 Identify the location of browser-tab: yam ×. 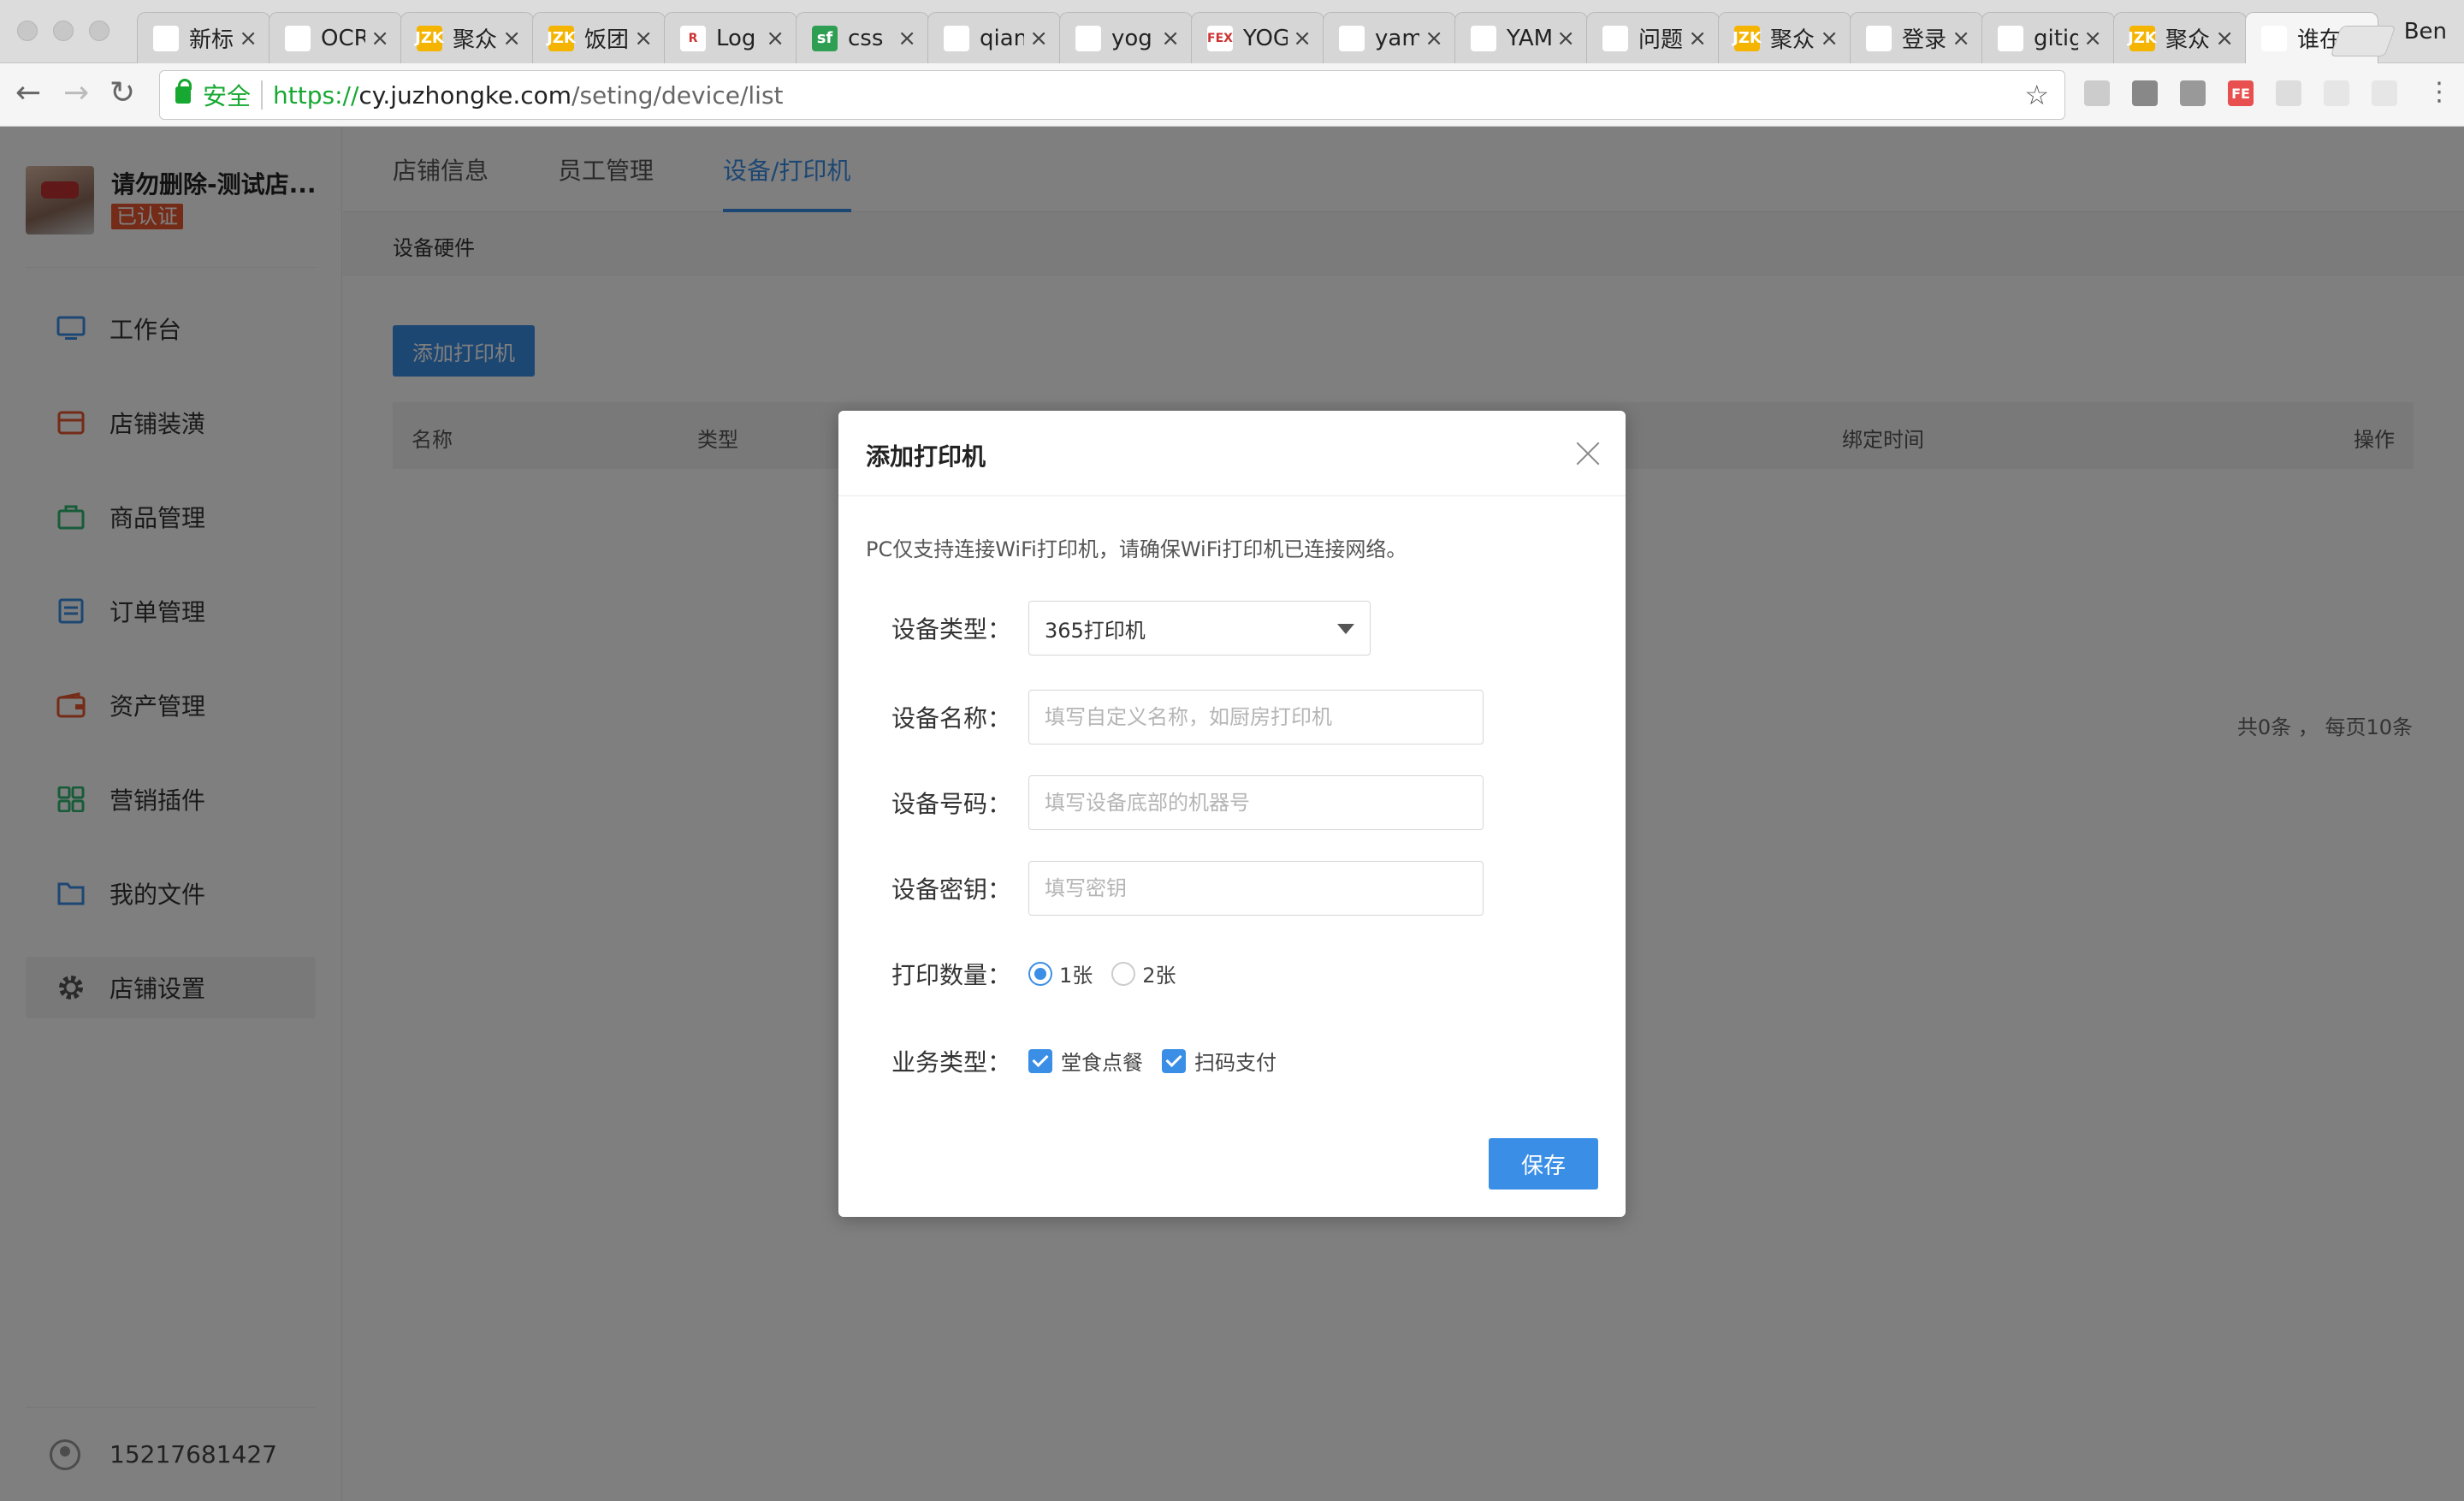
(1389, 37).